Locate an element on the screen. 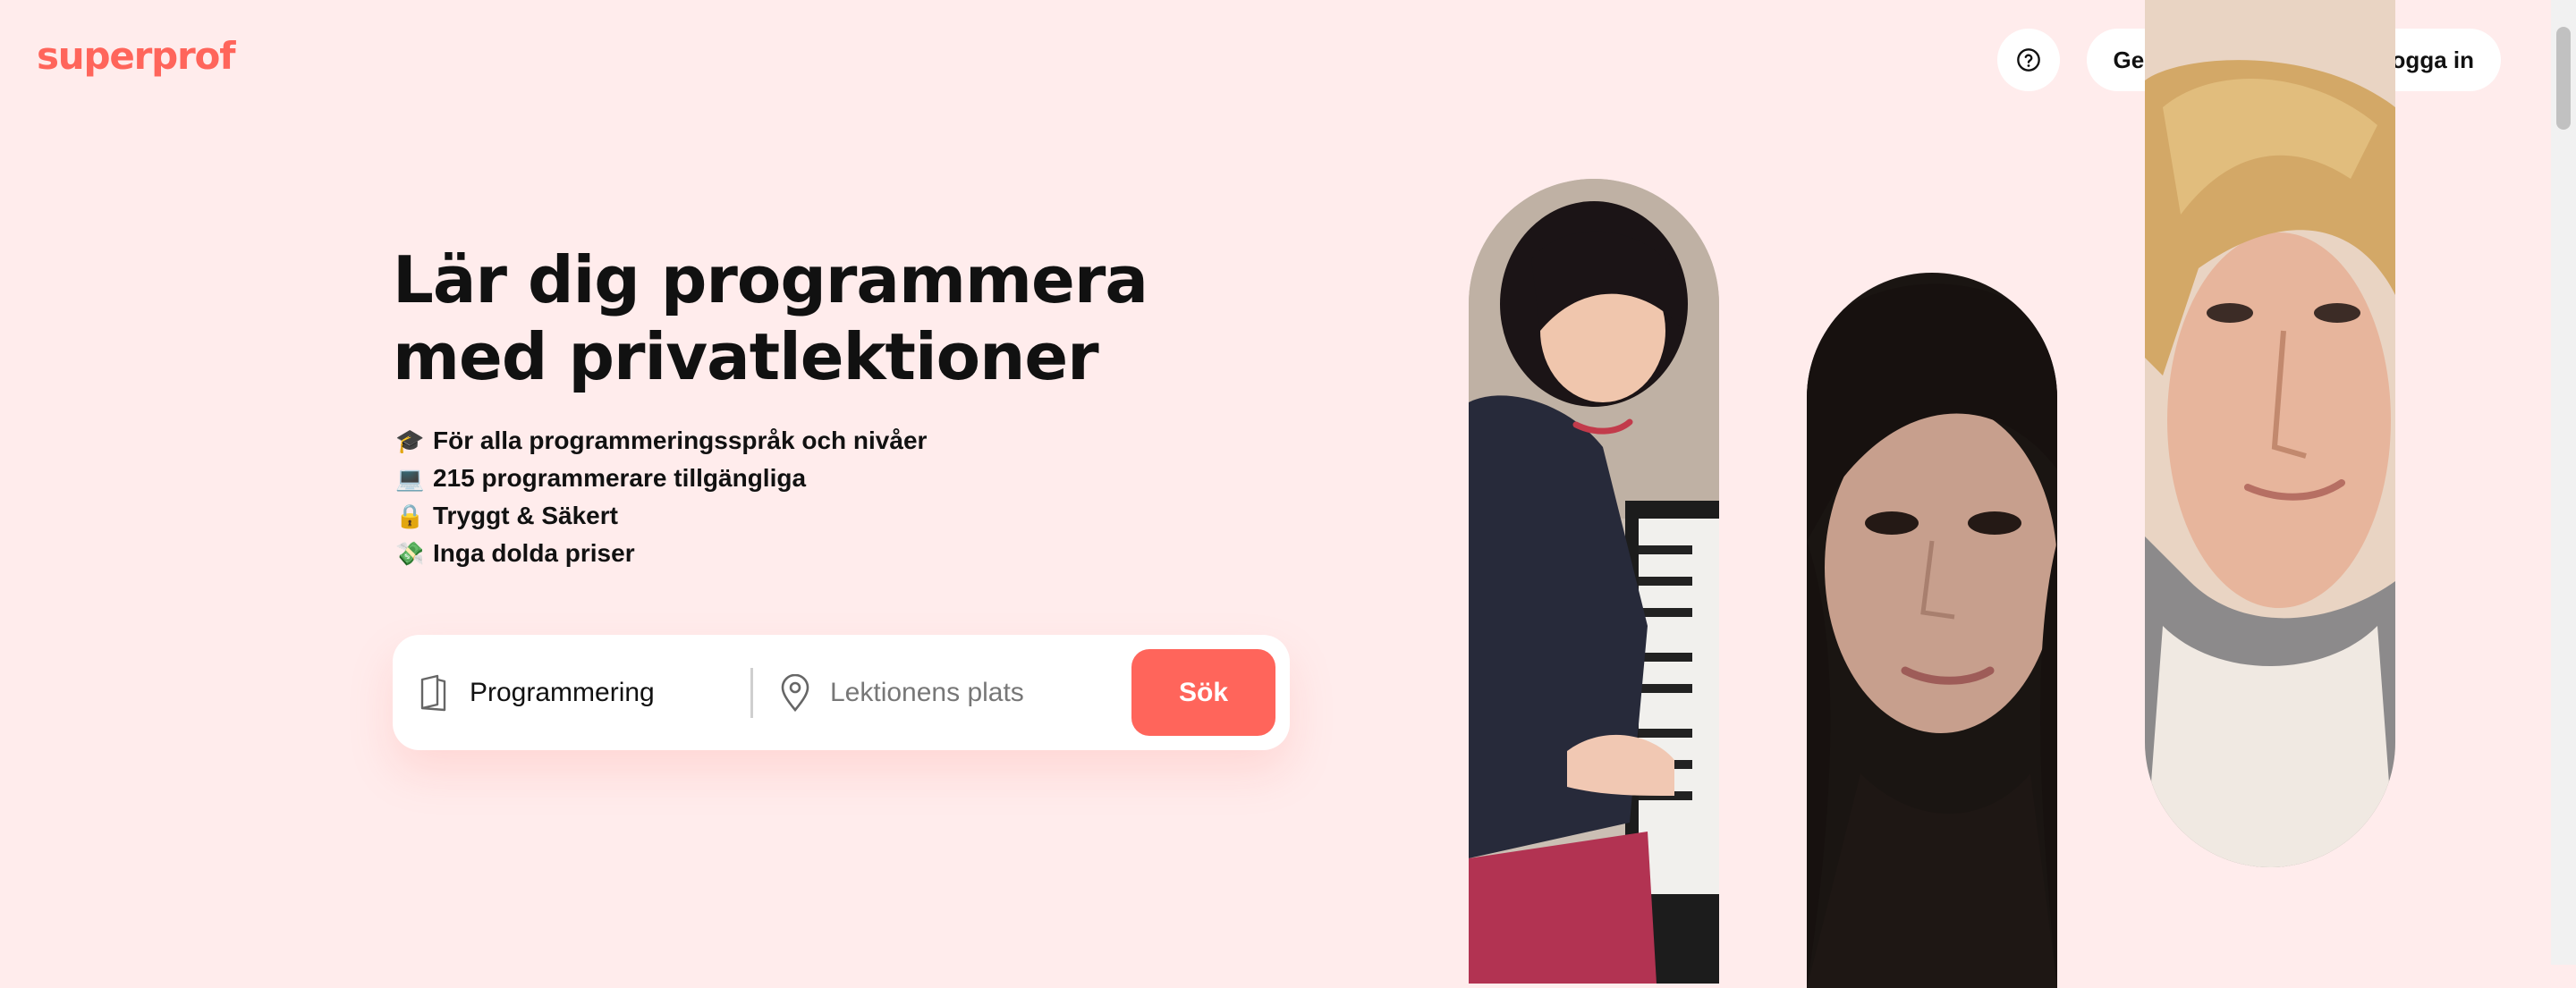 This screenshot has width=2576, height=988. feature-text: Tryggt & Säkert is located at coordinates (525, 515).